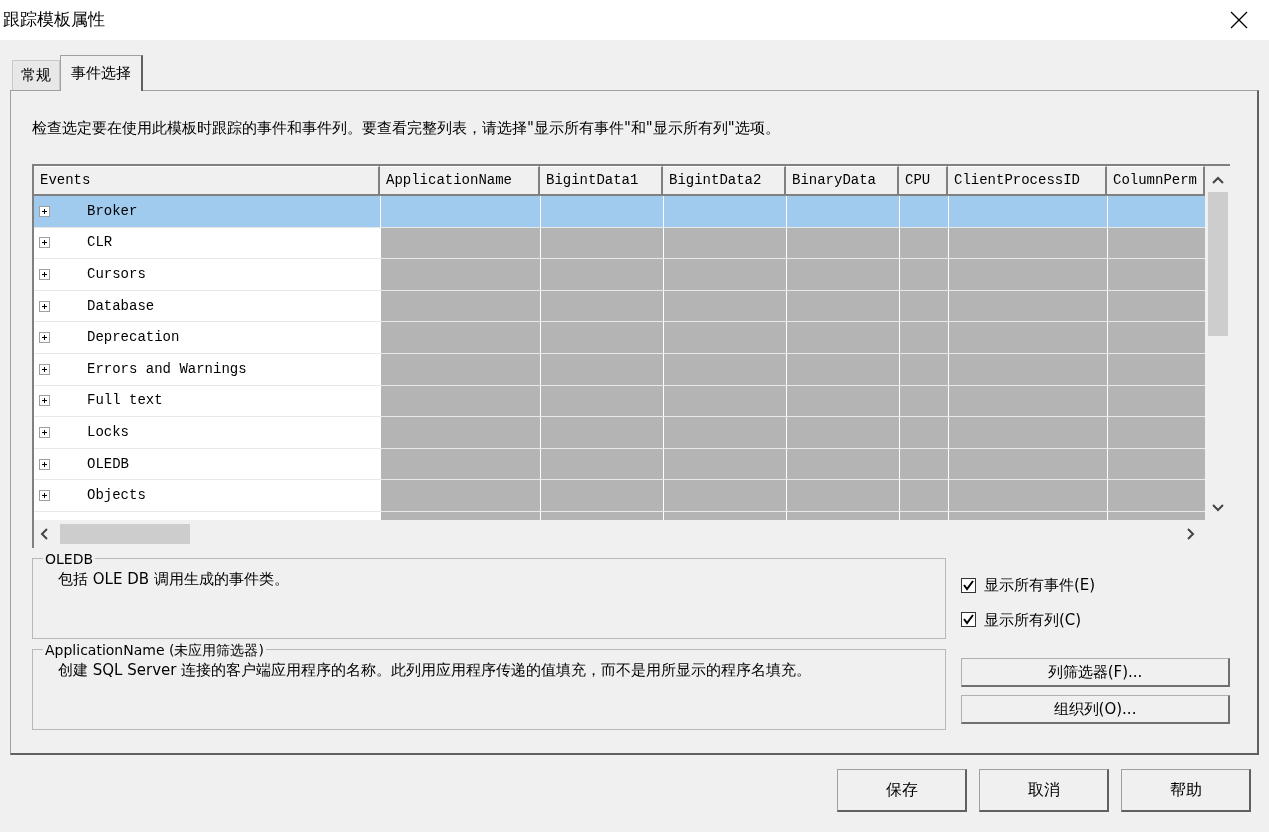  What do you see at coordinates (619, 212) in the screenshot?
I see `event-row: Broker` at bounding box center [619, 212].